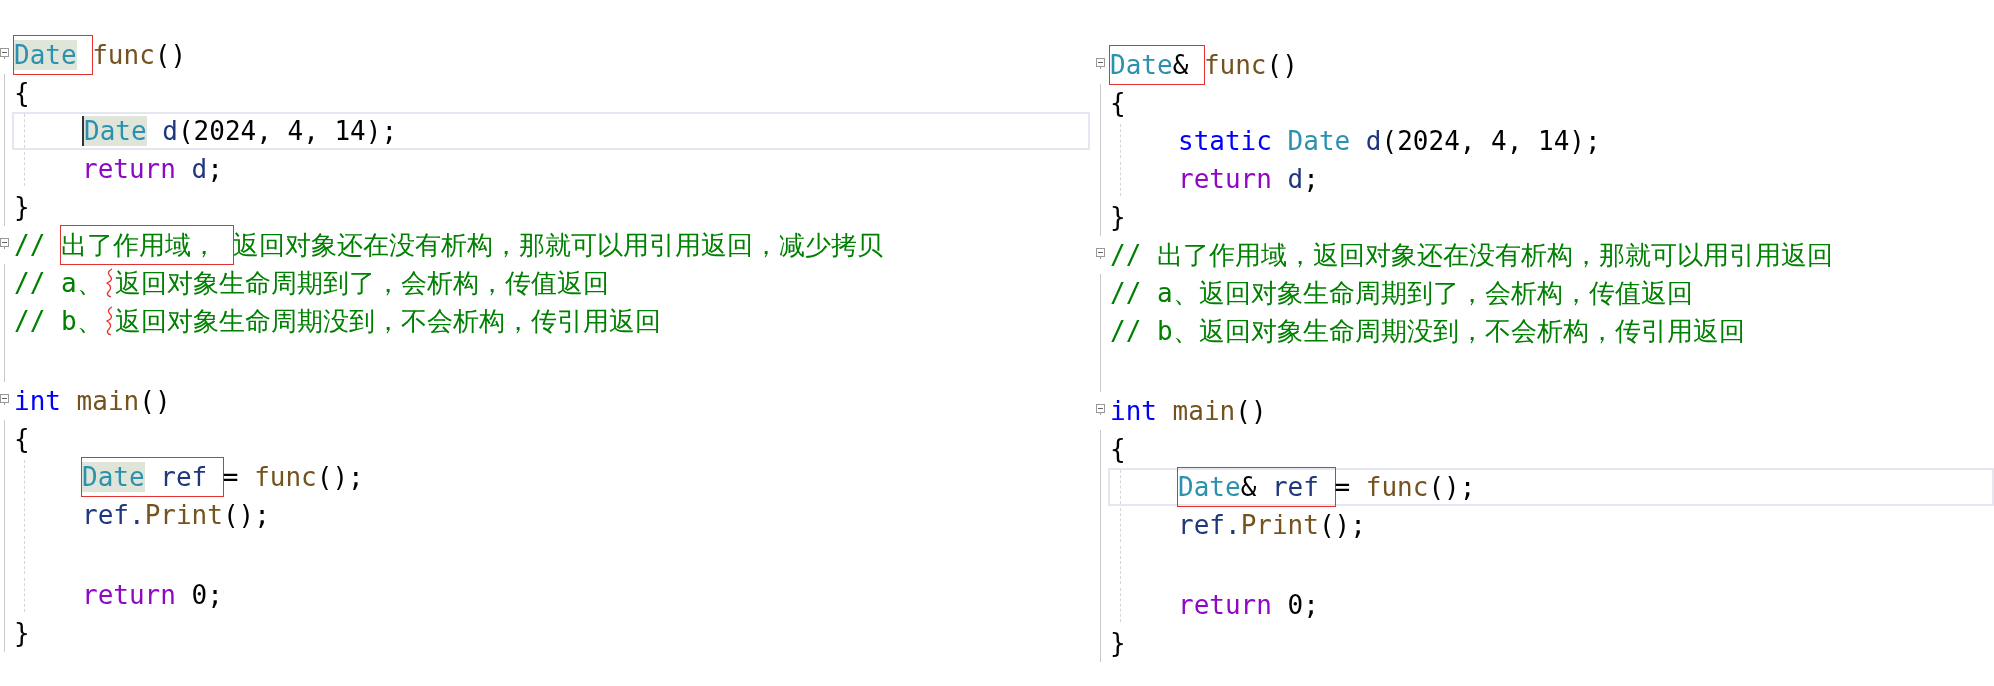  What do you see at coordinates (30, 245) in the screenshot?
I see `code-text: //` at bounding box center [30, 245].